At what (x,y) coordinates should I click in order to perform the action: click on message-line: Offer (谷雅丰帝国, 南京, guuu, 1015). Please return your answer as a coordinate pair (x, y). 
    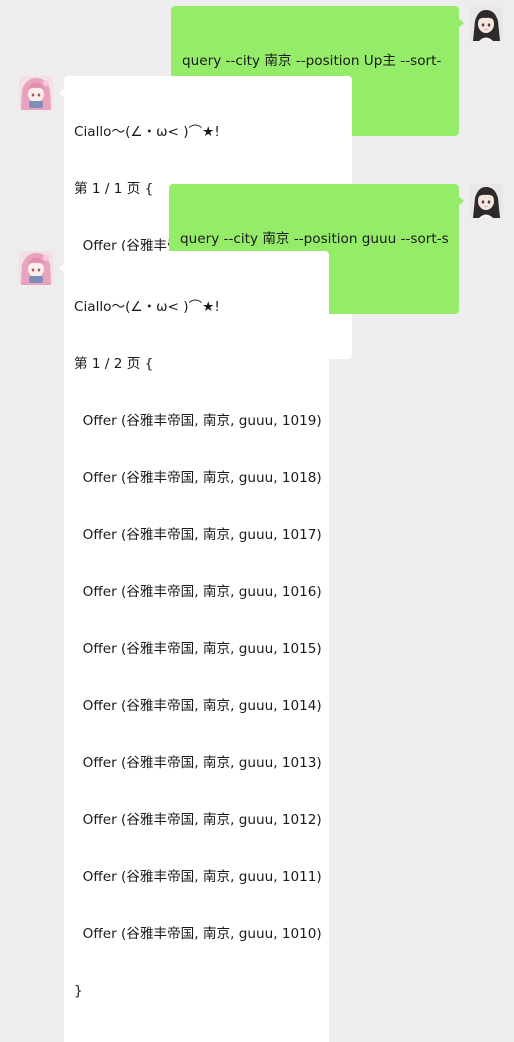
    Looking at the image, I should click on (198, 649).